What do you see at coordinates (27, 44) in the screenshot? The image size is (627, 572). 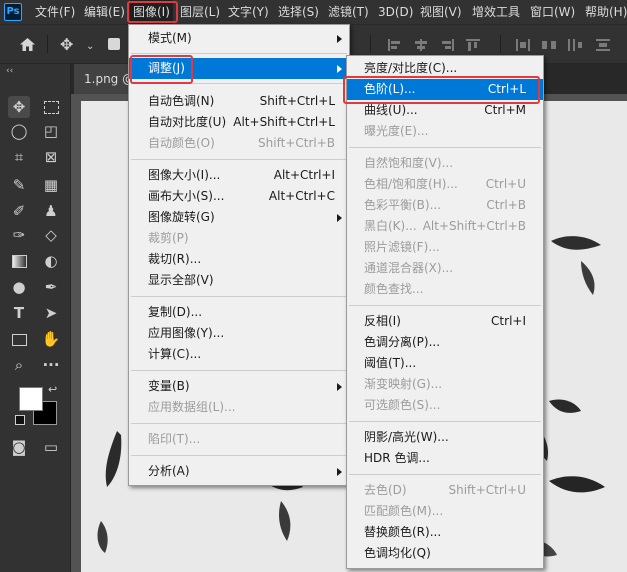 I see `home-icon` at bounding box center [27, 44].